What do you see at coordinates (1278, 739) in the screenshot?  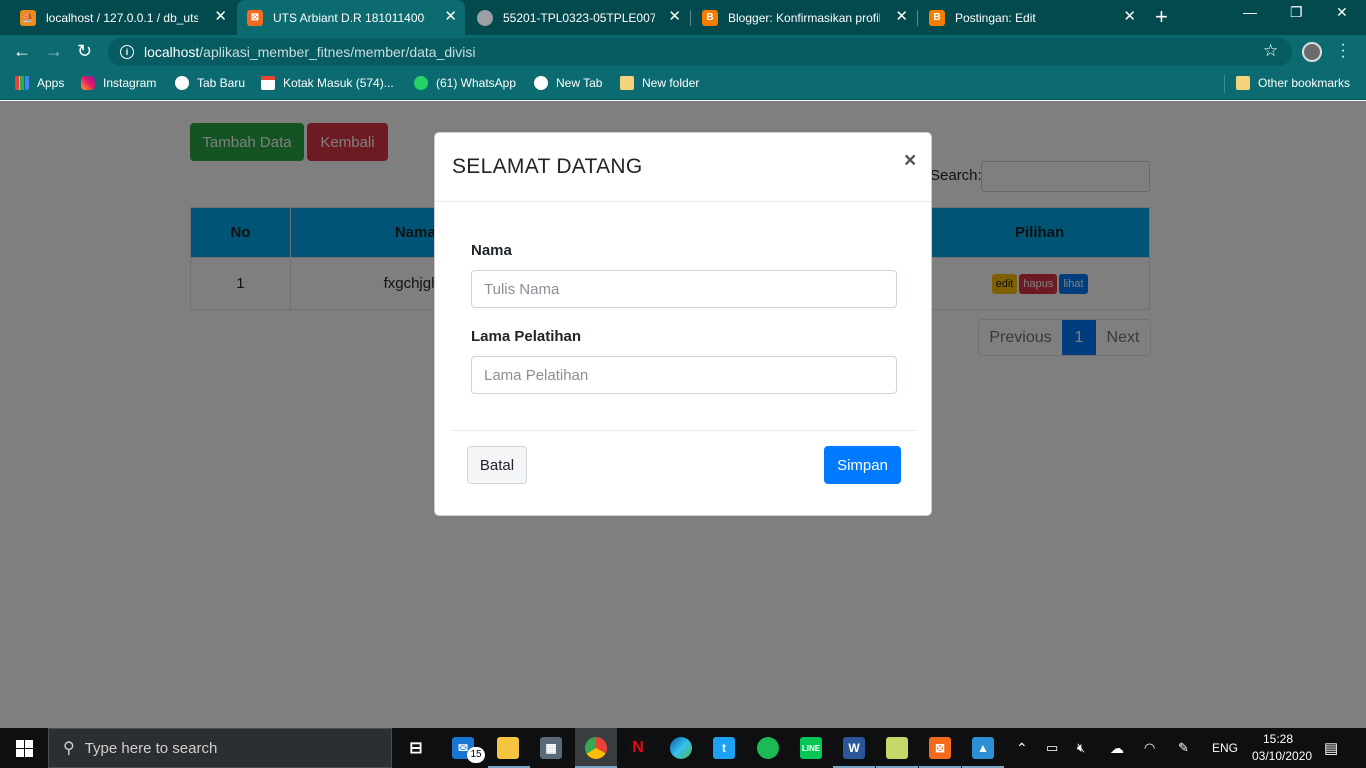 I see `clock-time: 15:28` at bounding box center [1278, 739].